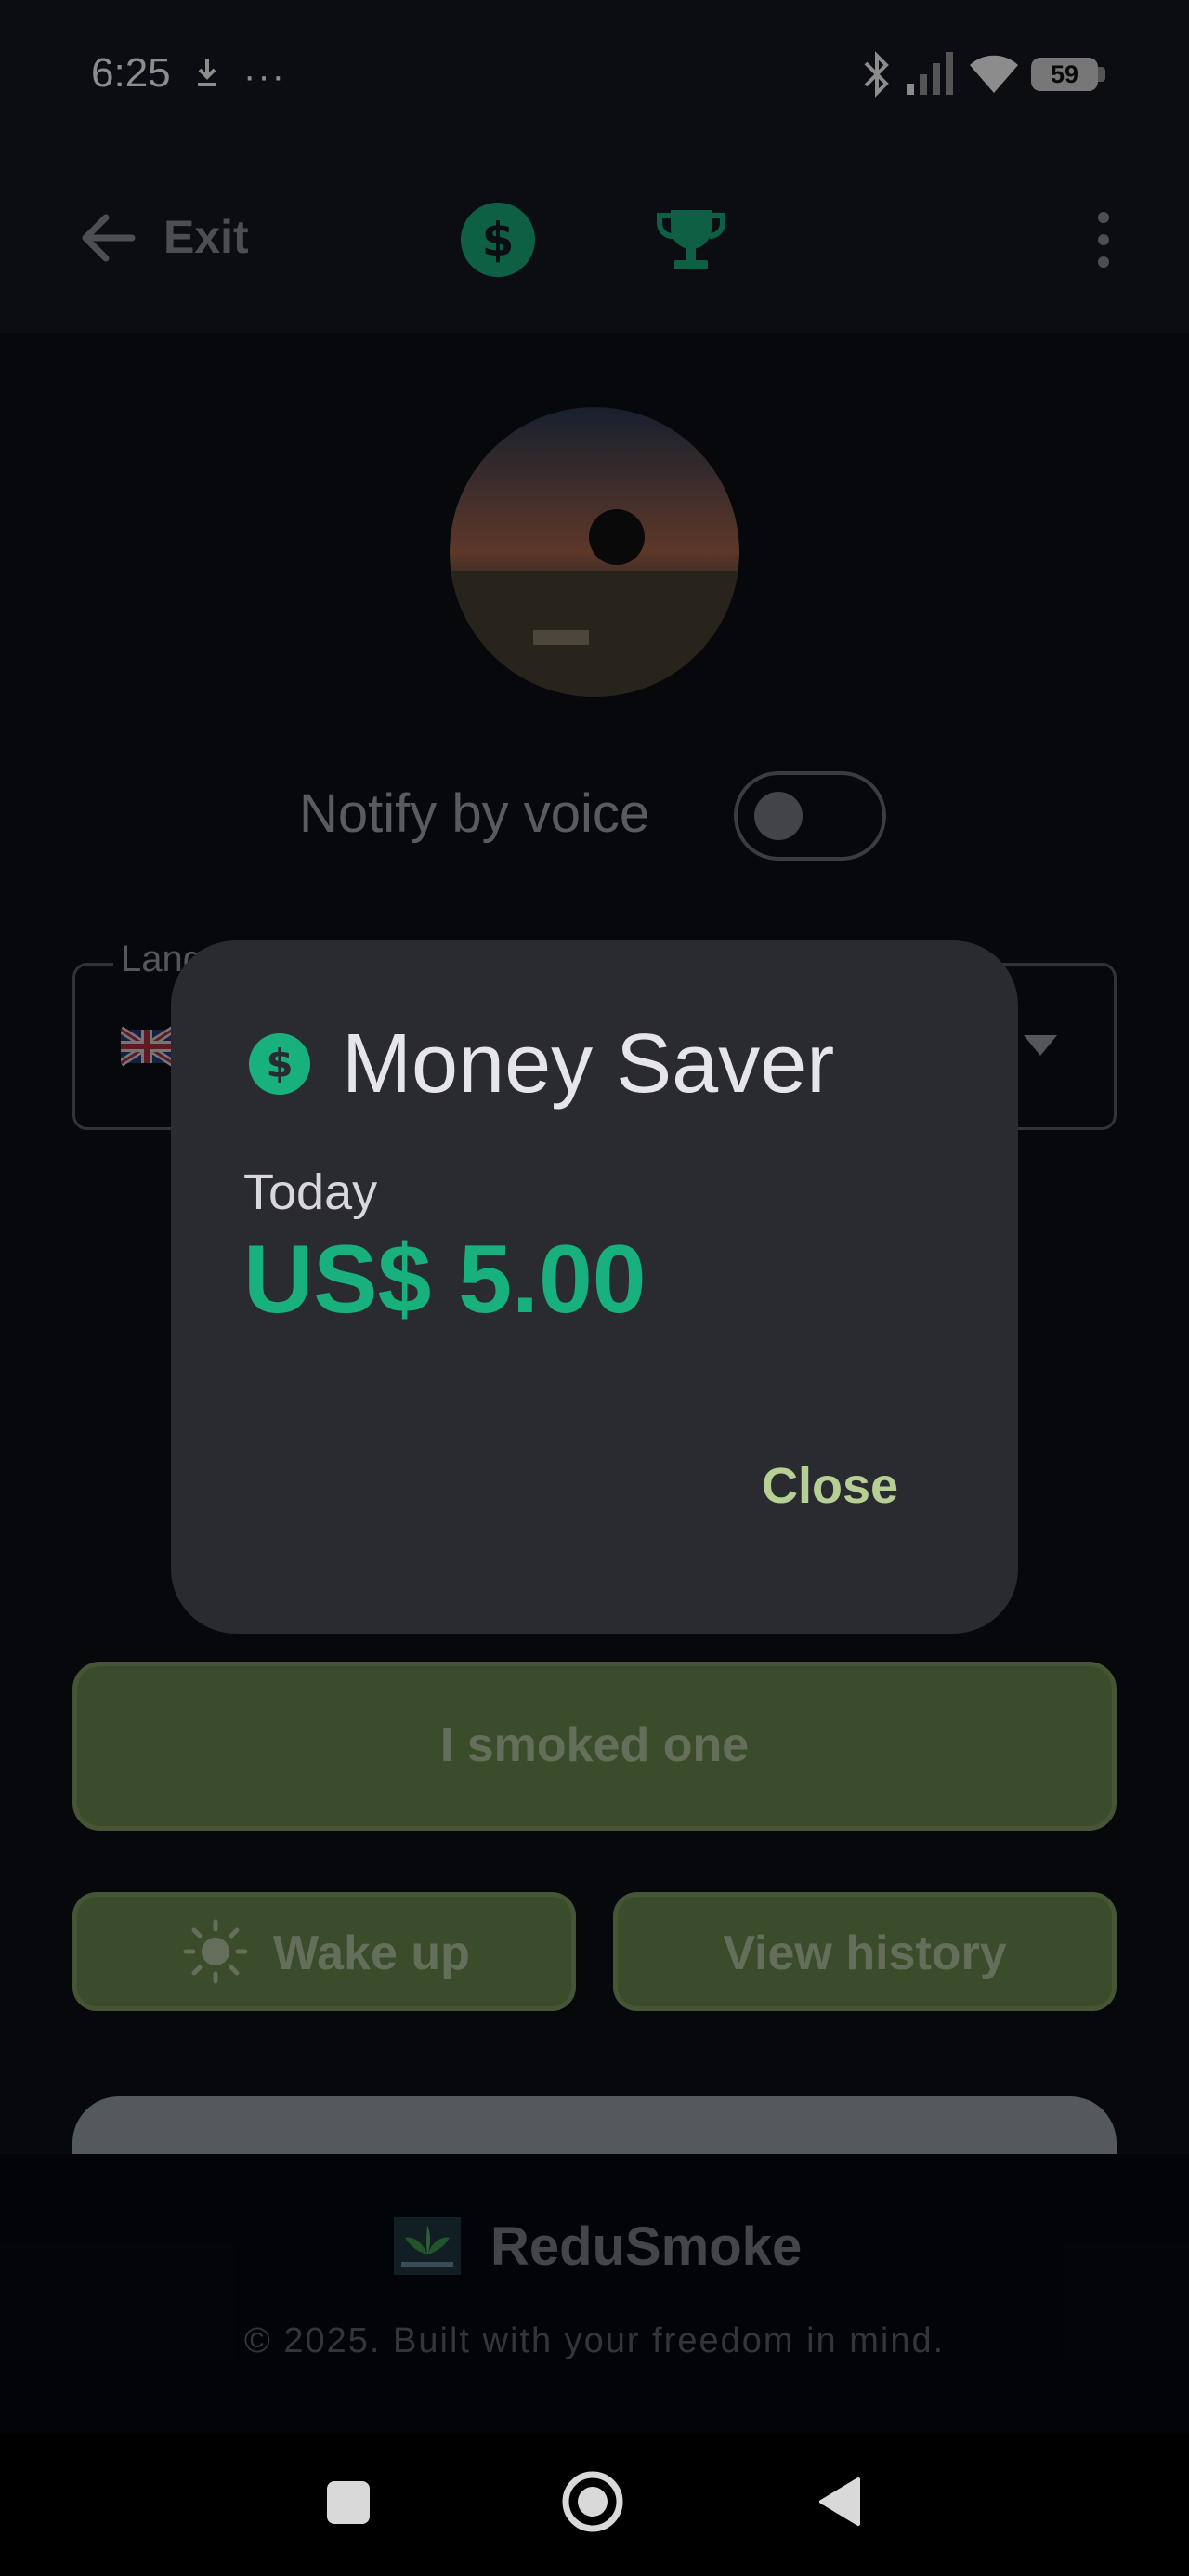 This screenshot has width=1189, height=2576. I want to click on today-label: Today, so click(310, 1192).